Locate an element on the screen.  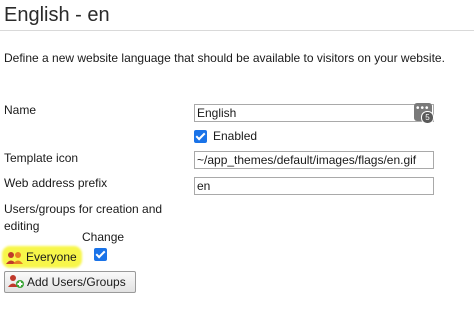
template-icon-label: Template icon is located at coordinates (41, 158).